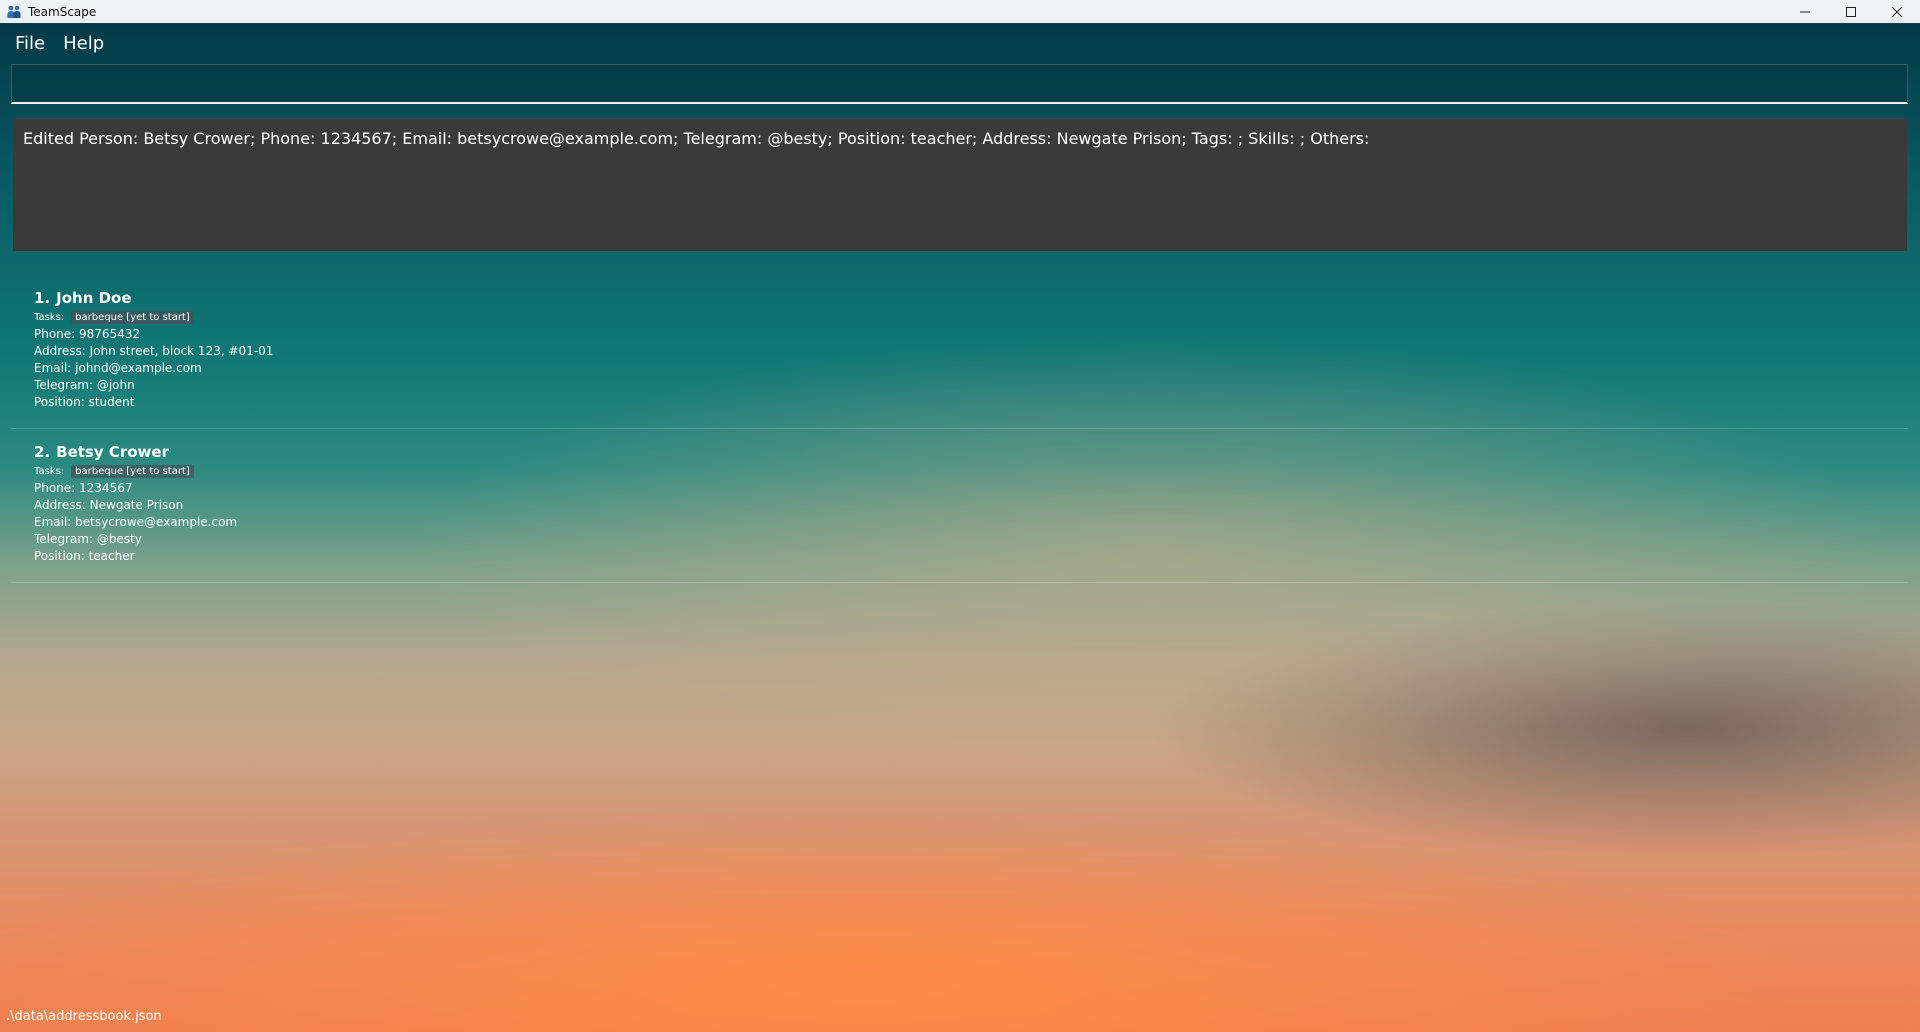 The height and width of the screenshot is (1032, 1920). I want to click on minimize-icon, so click(1805, 11).